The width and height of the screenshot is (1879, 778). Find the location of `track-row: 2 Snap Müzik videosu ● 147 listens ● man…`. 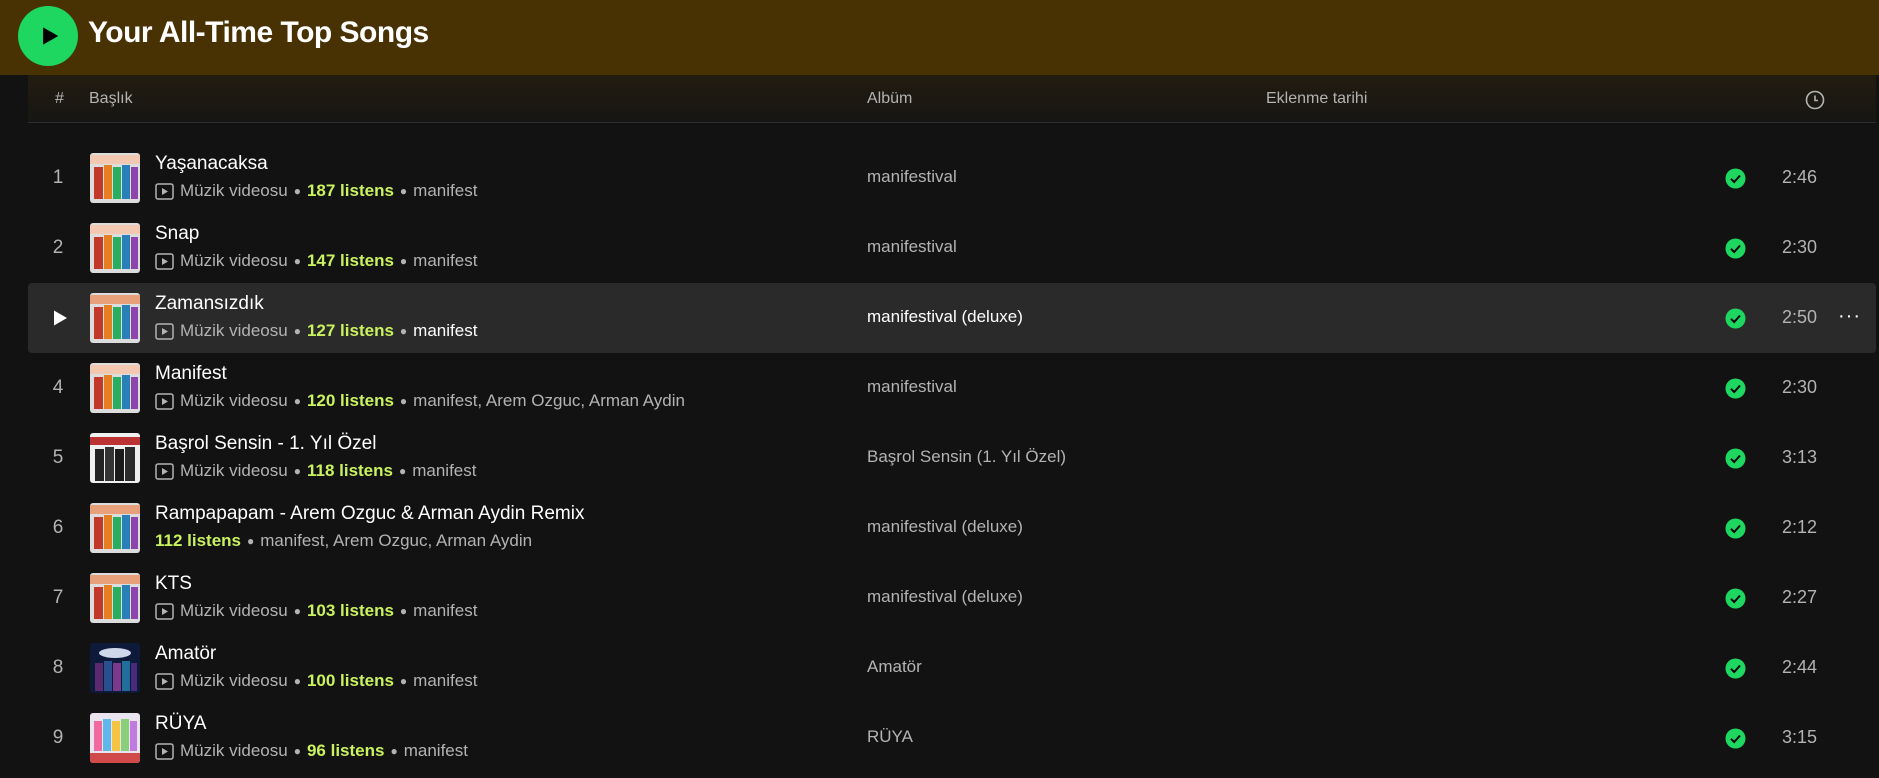

track-row: 2 Snap Müzik videosu ● 147 listens ● man… is located at coordinates (952, 248).